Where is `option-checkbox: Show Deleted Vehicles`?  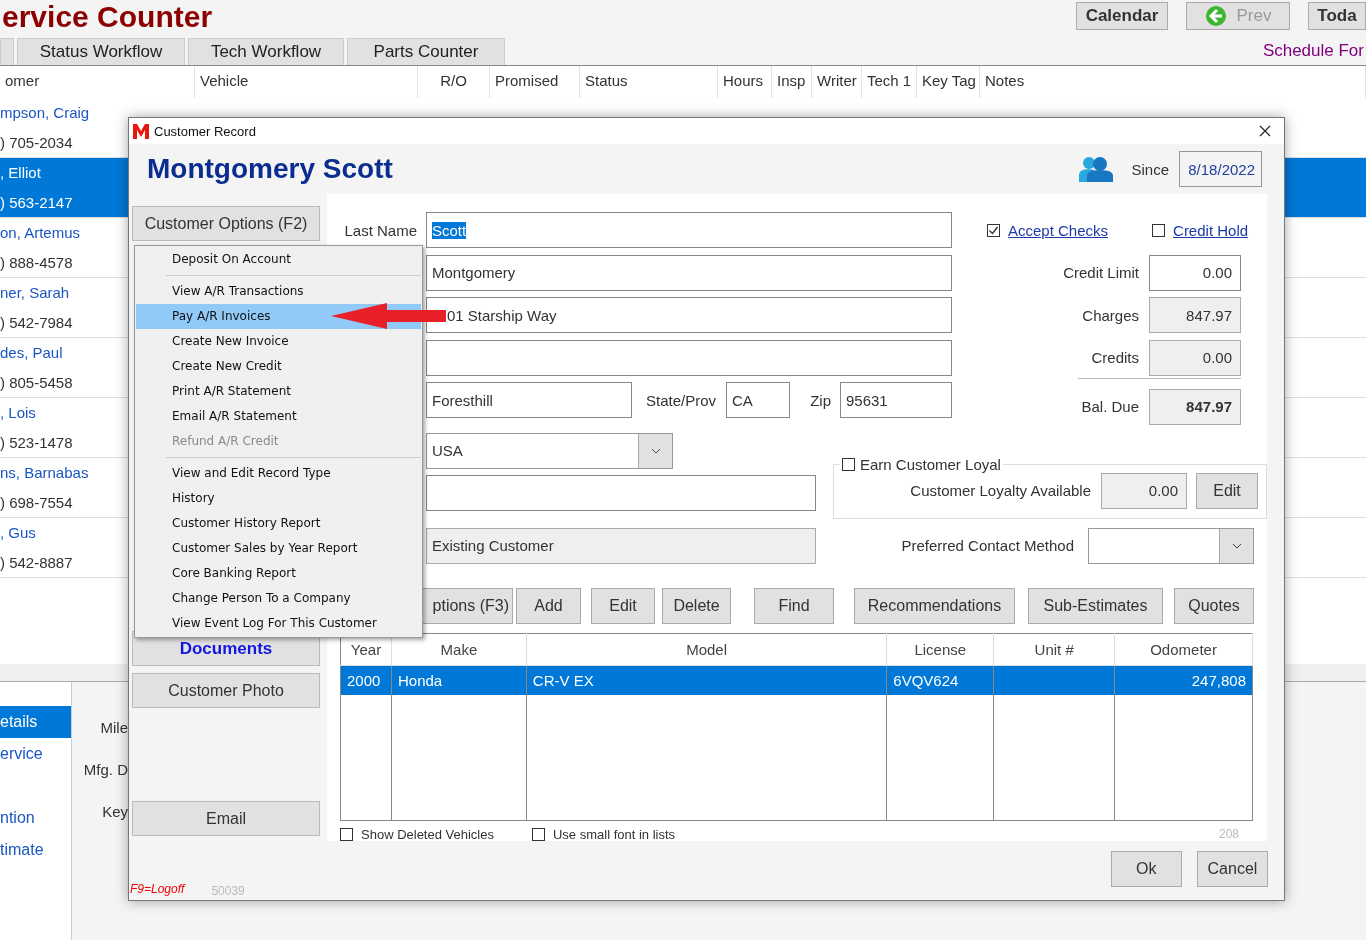
option-checkbox: Show Deleted Vehicles is located at coordinates (417, 834).